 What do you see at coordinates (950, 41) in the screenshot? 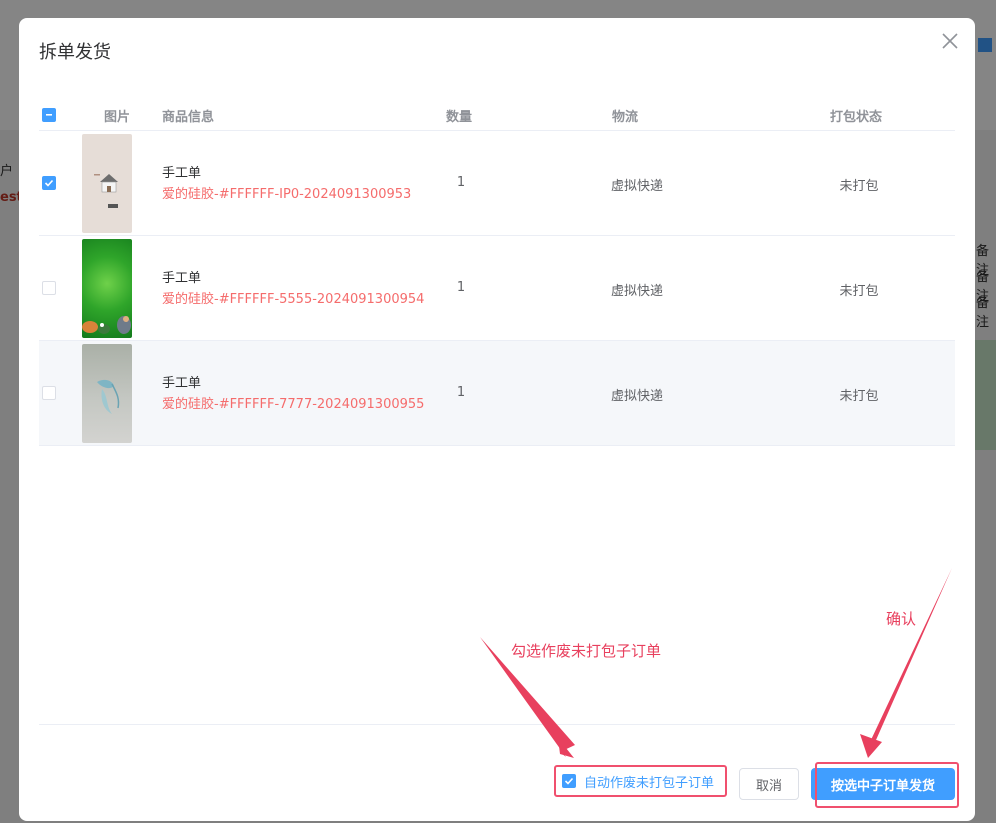
I see `close-icon` at bounding box center [950, 41].